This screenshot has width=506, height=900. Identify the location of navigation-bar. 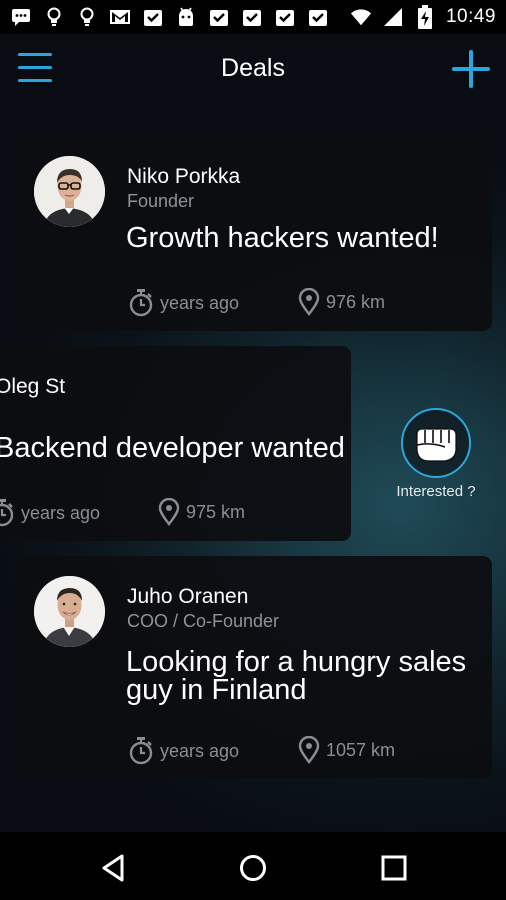
(253, 866).